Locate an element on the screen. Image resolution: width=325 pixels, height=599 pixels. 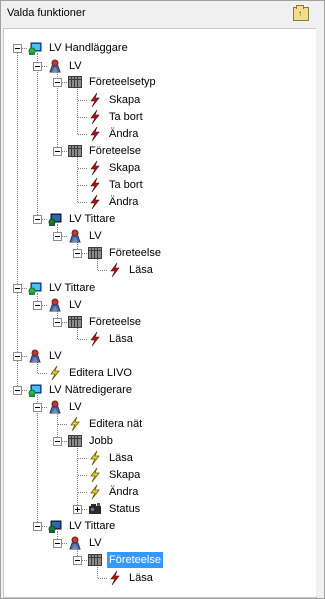
tree-node: Editera LIVO is located at coordinates (137, 373).